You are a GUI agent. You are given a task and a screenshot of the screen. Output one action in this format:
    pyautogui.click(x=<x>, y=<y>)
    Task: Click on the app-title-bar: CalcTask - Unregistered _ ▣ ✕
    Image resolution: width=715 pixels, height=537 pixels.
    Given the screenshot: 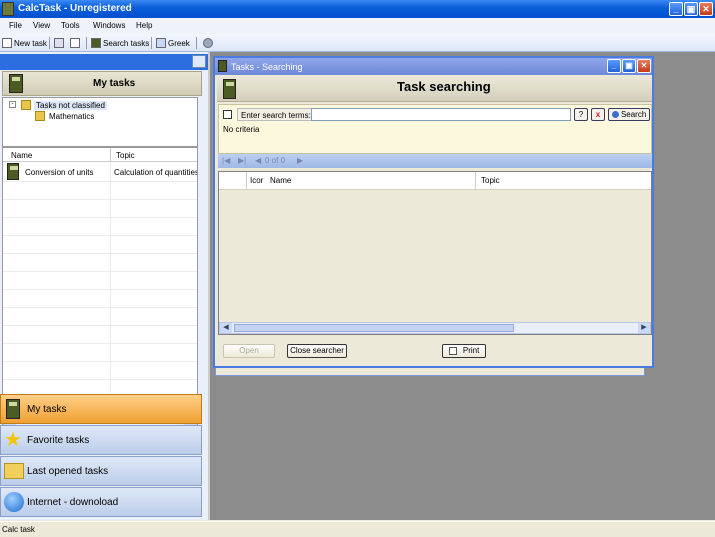 What is the action you would take?
    pyautogui.click(x=357, y=9)
    